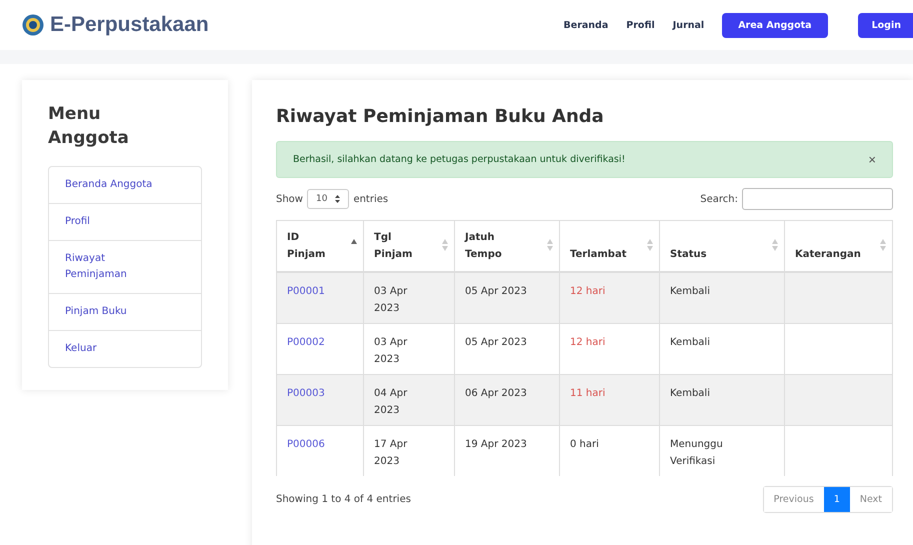  What do you see at coordinates (125, 221) in the screenshot?
I see `sidebar-item: Profil` at bounding box center [125, 221].